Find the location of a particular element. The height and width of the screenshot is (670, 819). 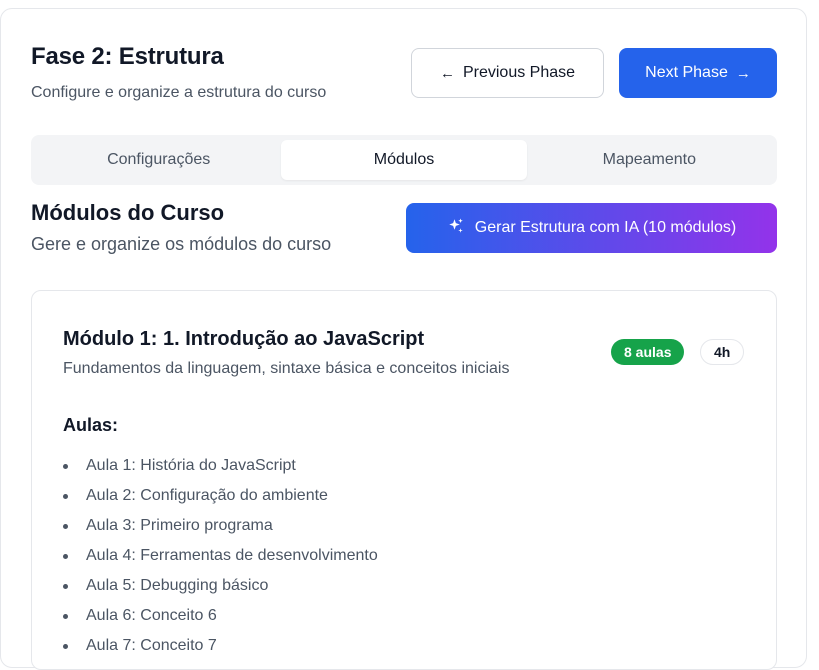

section-title: Módulos do Curso is located at coordinates (128, 212).